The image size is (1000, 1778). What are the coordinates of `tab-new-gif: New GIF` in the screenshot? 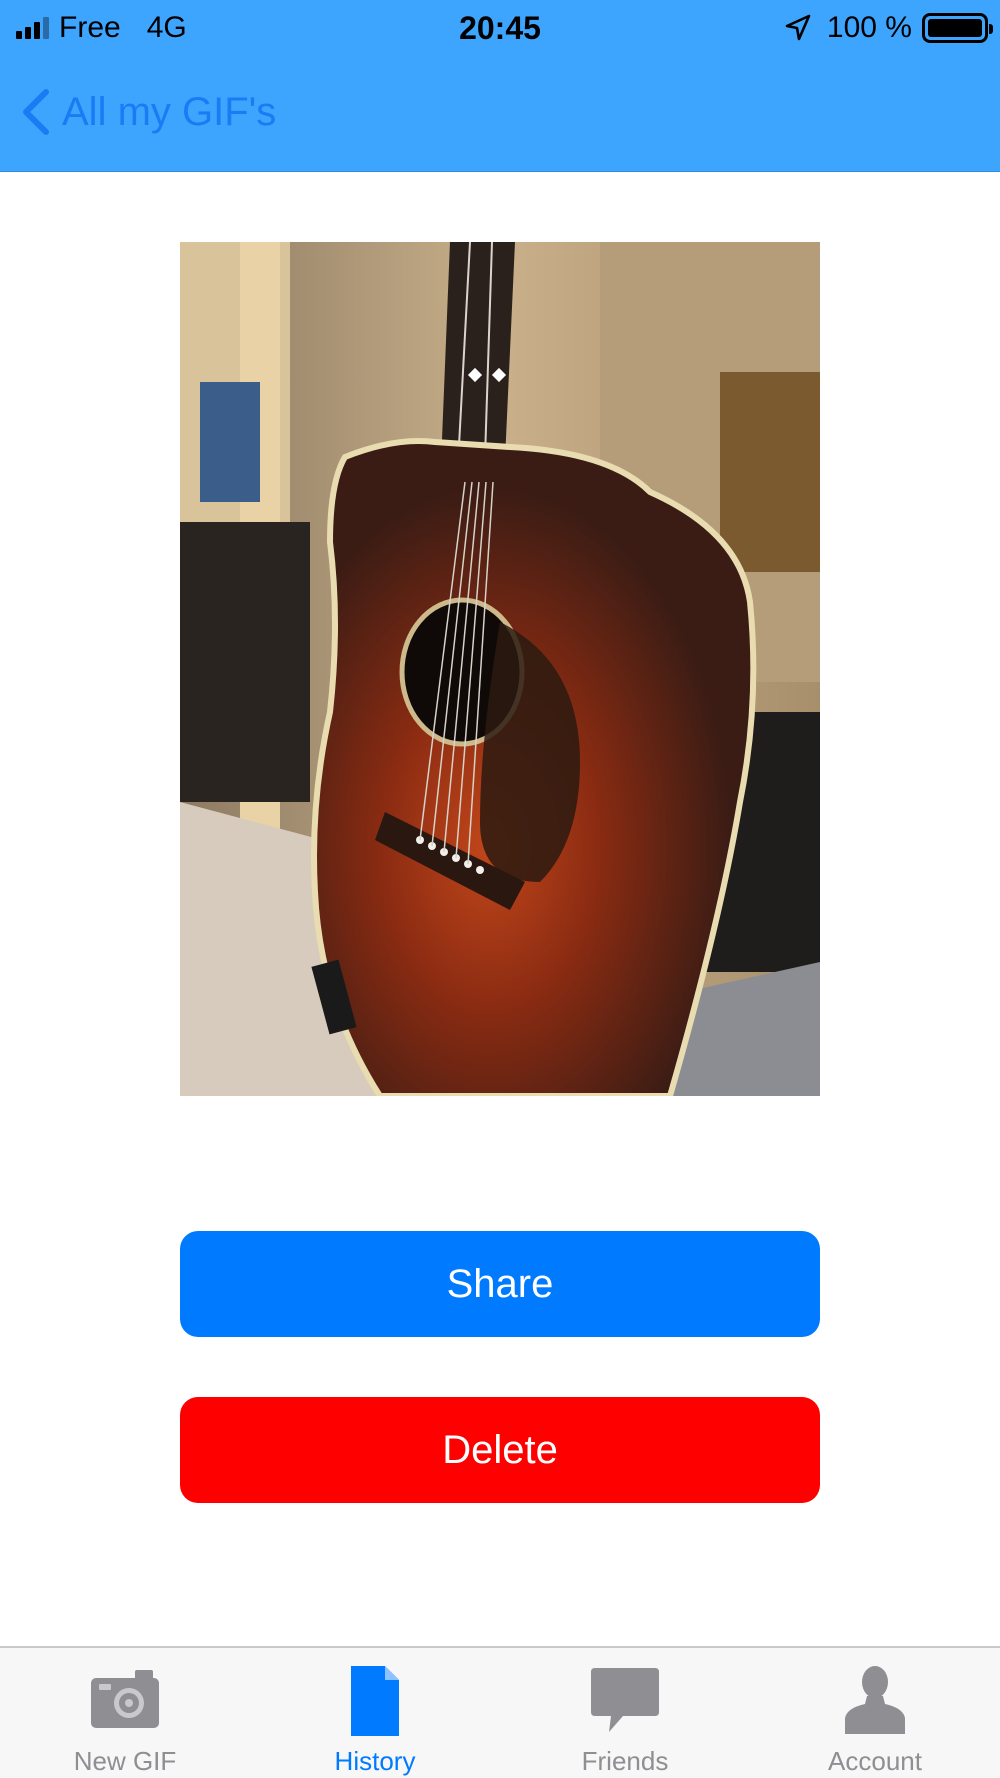 It's located at (125, 1713).